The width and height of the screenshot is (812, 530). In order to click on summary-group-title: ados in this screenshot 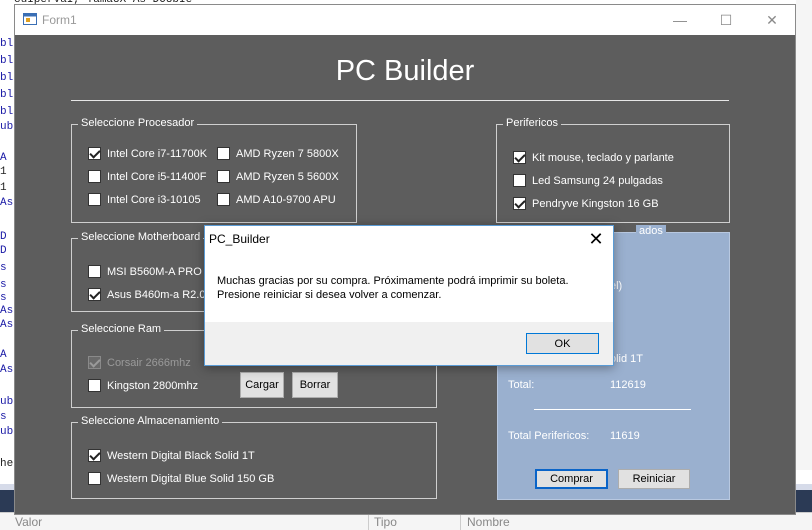, I will do `click(651, 231)`.